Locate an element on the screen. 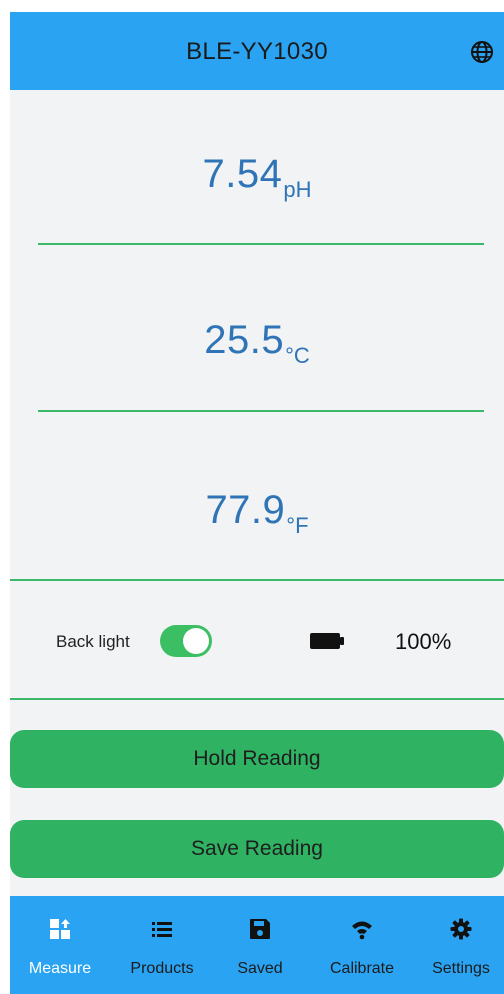 The width and height of the screenshot is (504, 994). battery-full-icon is located at coordinates (327, 641).